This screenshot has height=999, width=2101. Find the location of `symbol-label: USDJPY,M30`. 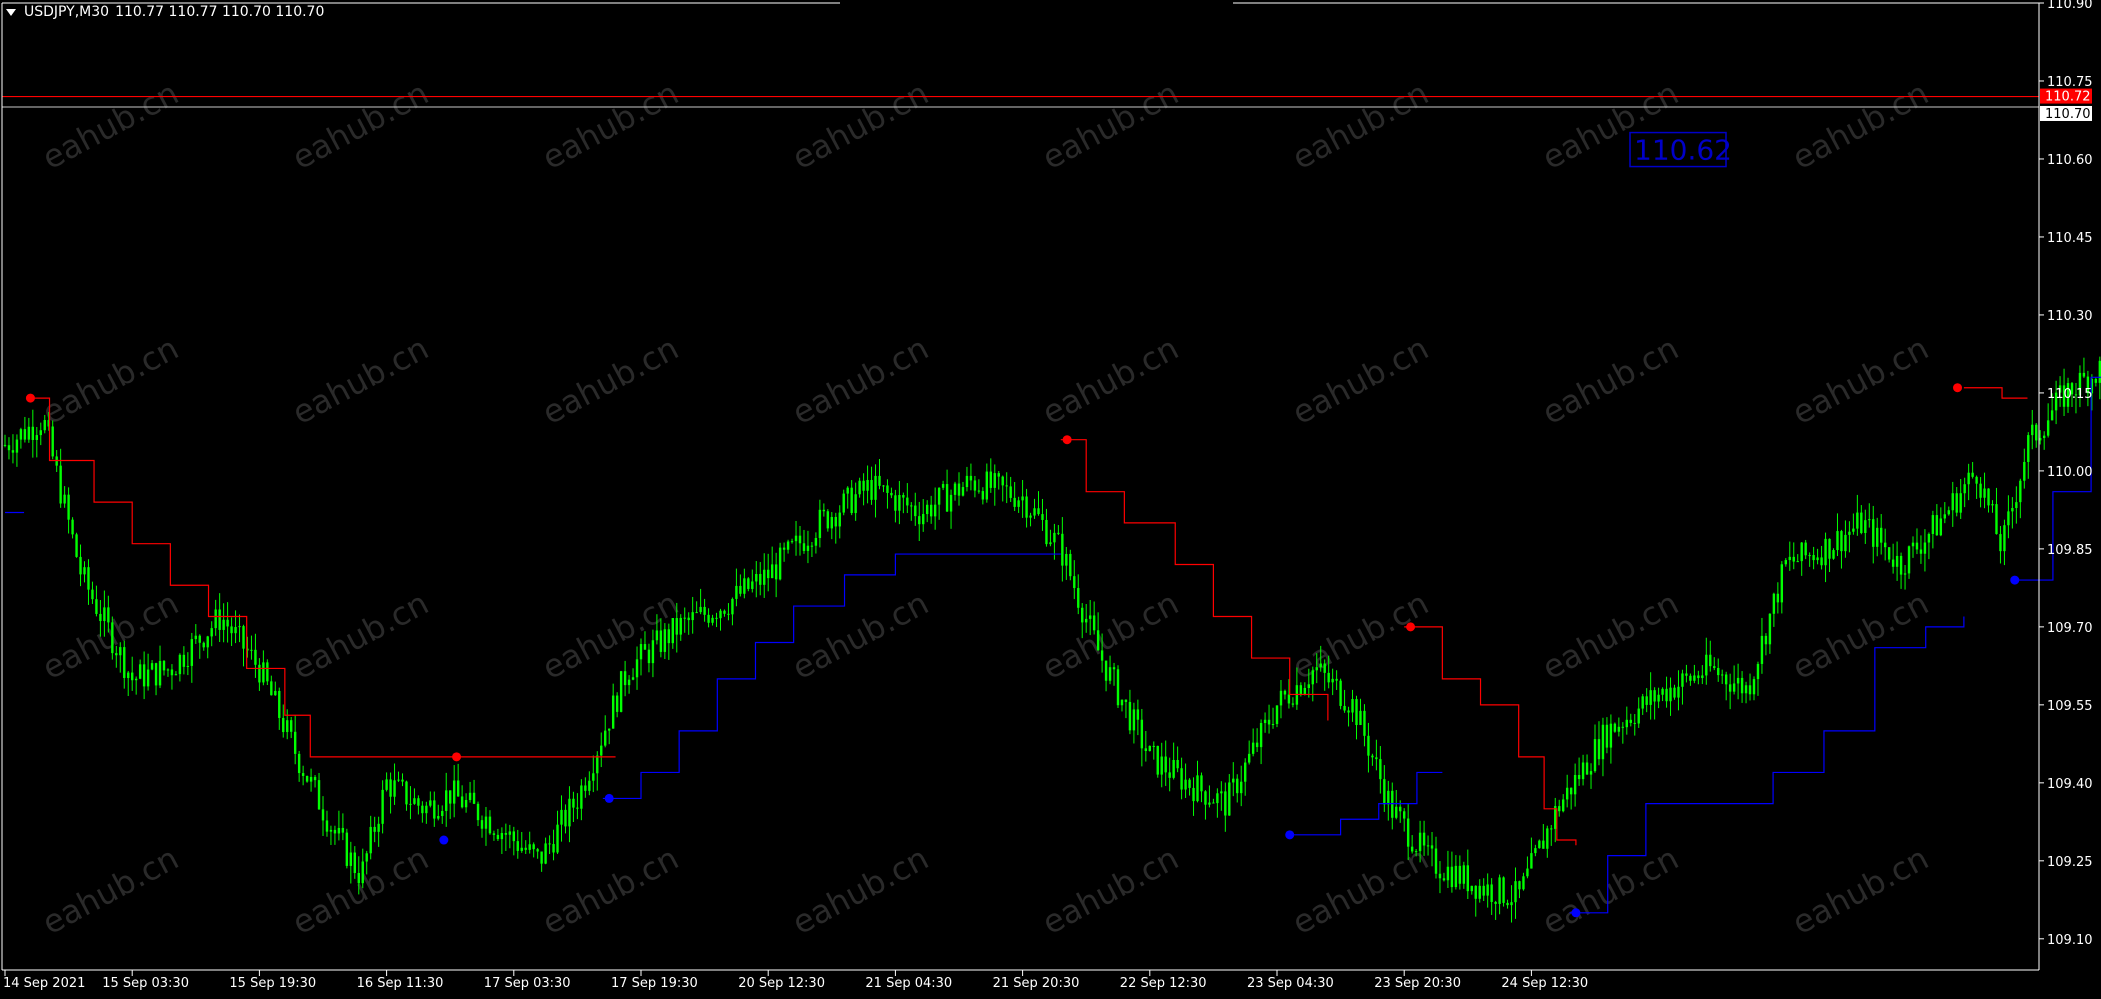

symbol-label: USDJPY,M30 is located at coordinates (67, 12).